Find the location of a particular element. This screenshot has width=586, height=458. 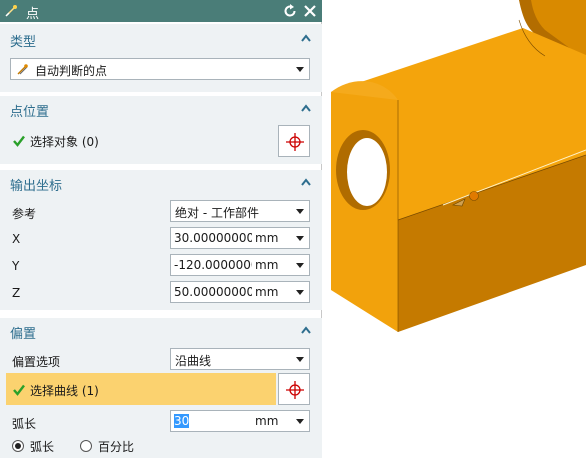

arc-length-field: 30 mm is located at coordinates (240, 421).